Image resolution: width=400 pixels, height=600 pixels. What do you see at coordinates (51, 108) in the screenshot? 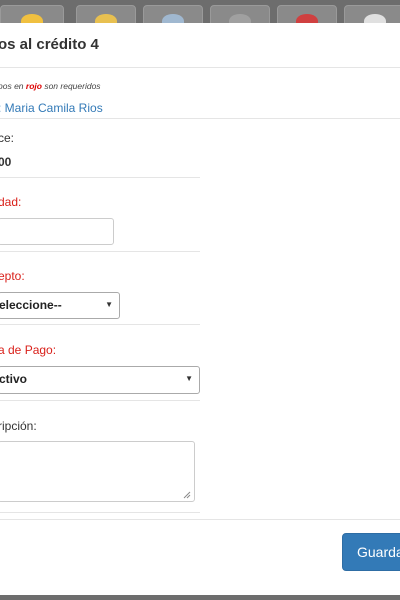
I see `client-name-link: : Maria Camila Rios` at bounding box center [51, 108].